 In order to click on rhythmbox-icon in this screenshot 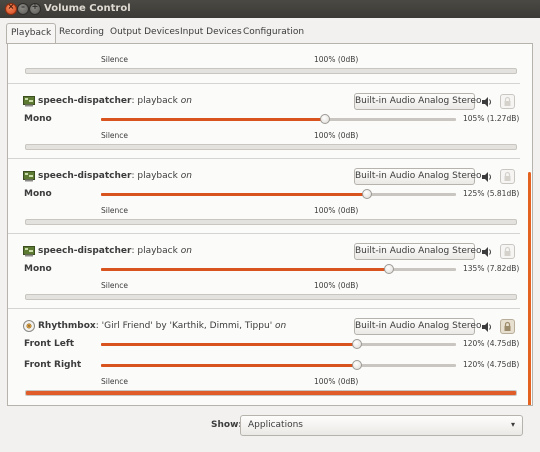, I will do `click(29, 326)`.